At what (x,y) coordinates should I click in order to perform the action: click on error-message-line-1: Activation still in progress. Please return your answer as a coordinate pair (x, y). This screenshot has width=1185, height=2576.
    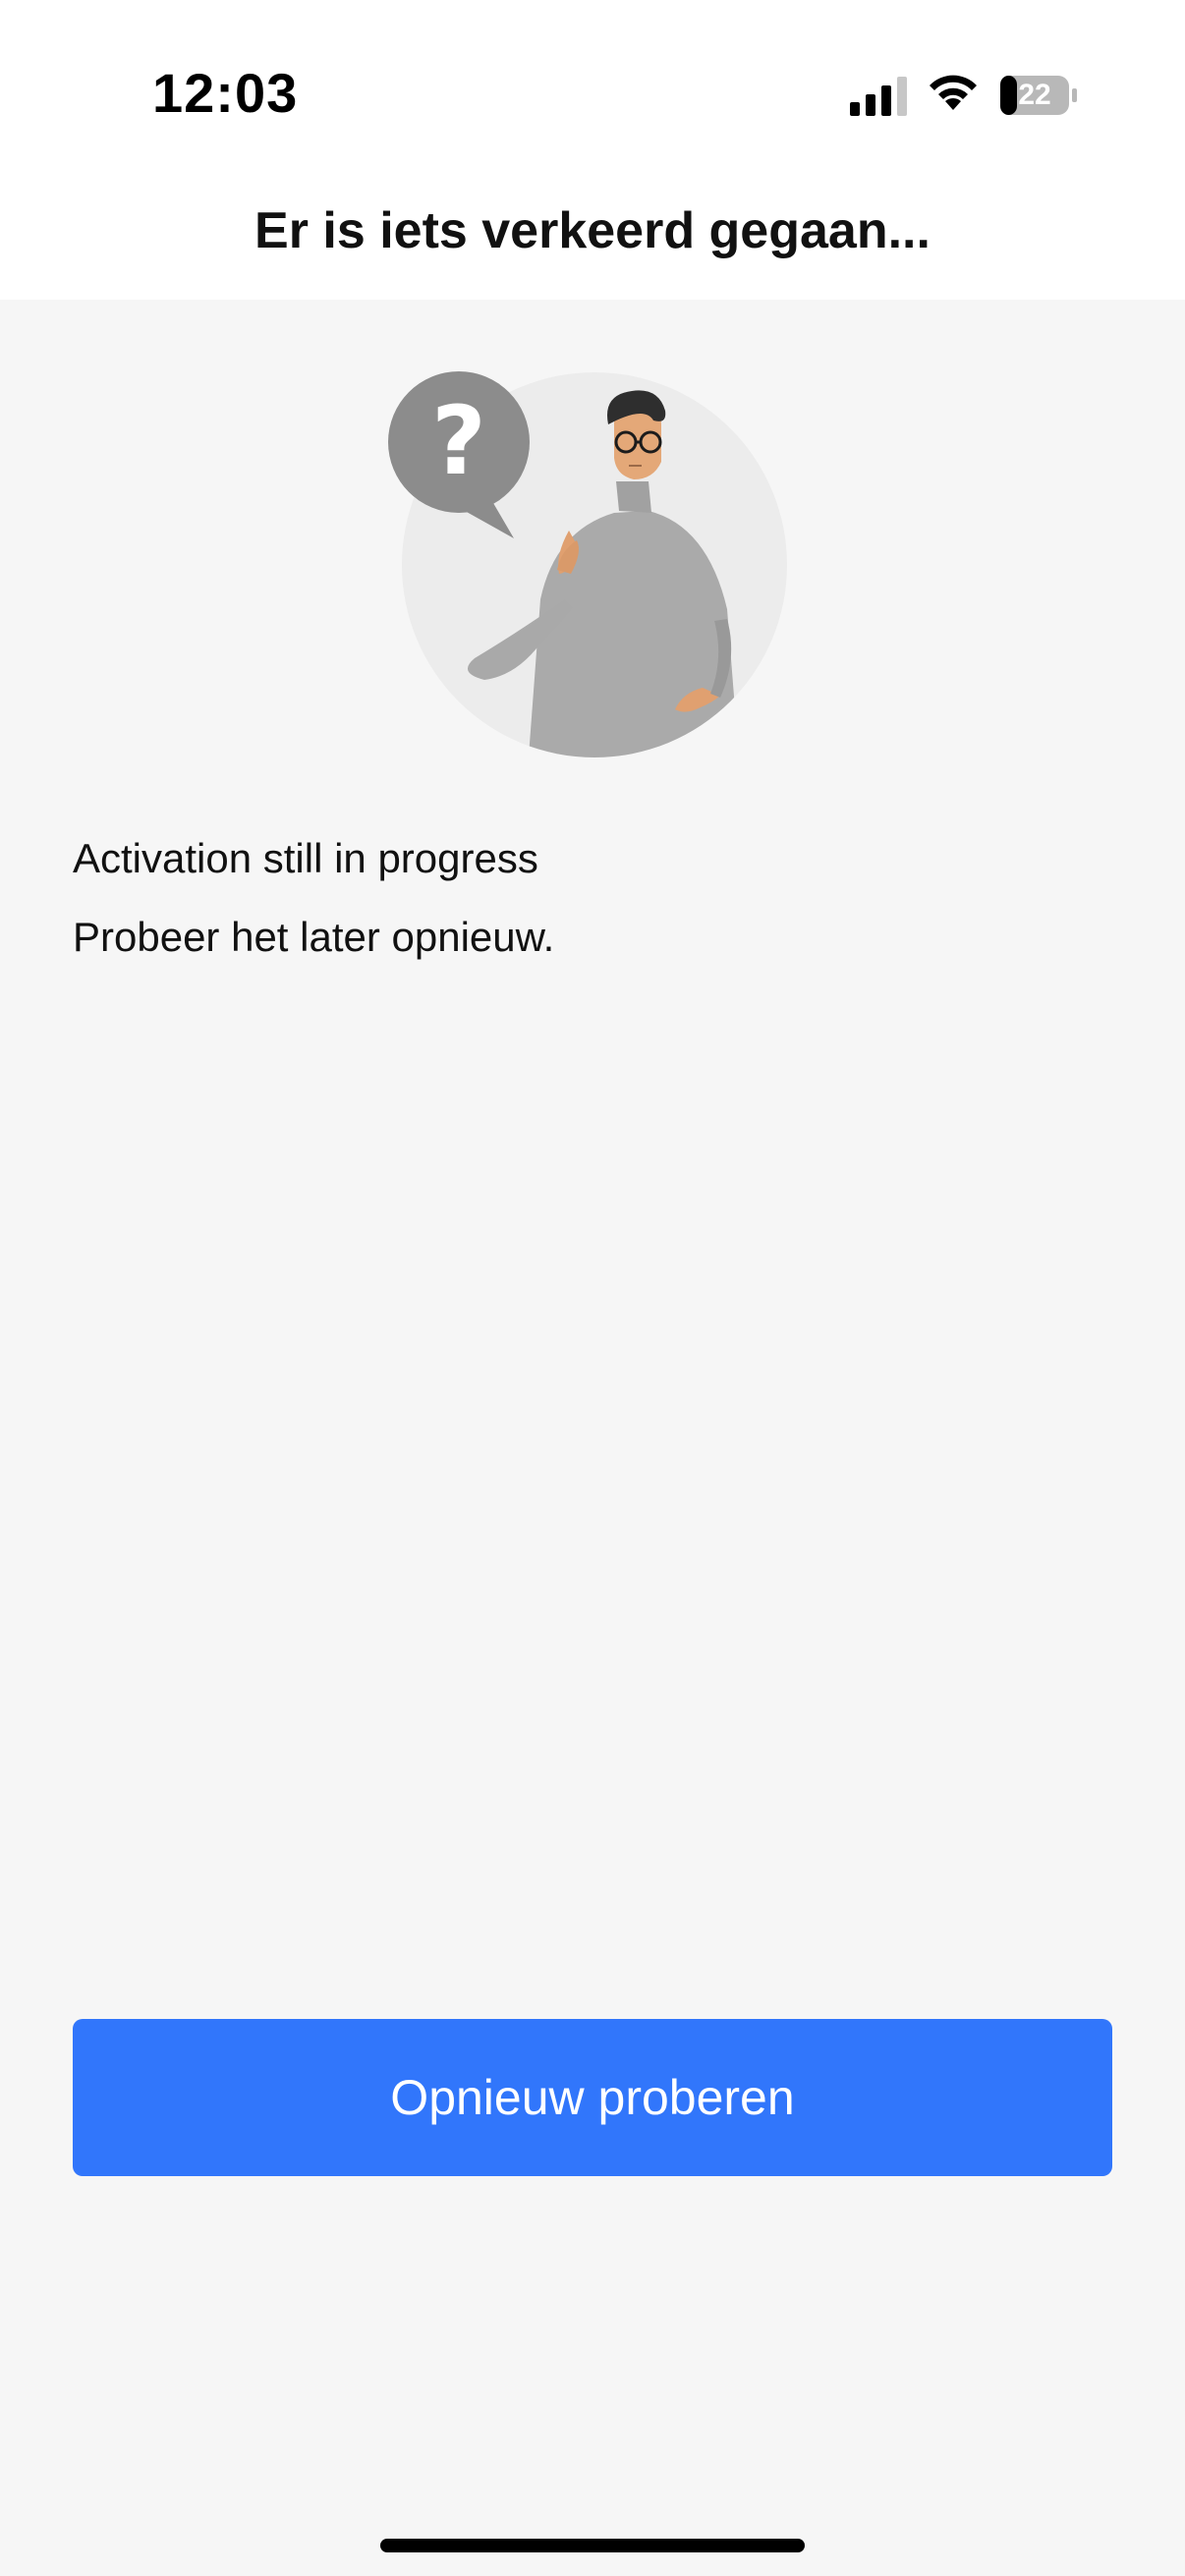
    Looking at the image, I should click on (306, 858).